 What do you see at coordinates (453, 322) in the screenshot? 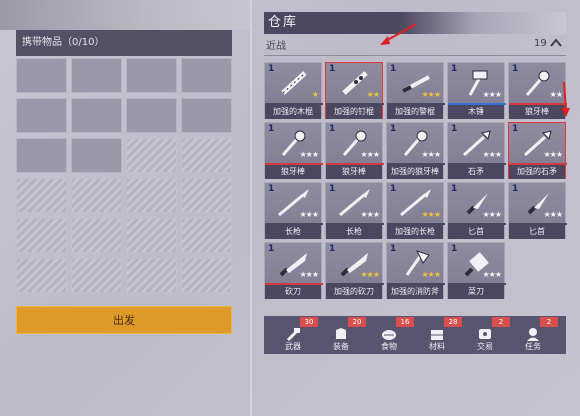
I see `tab-badge: 28` at bounding box center [453, 322].